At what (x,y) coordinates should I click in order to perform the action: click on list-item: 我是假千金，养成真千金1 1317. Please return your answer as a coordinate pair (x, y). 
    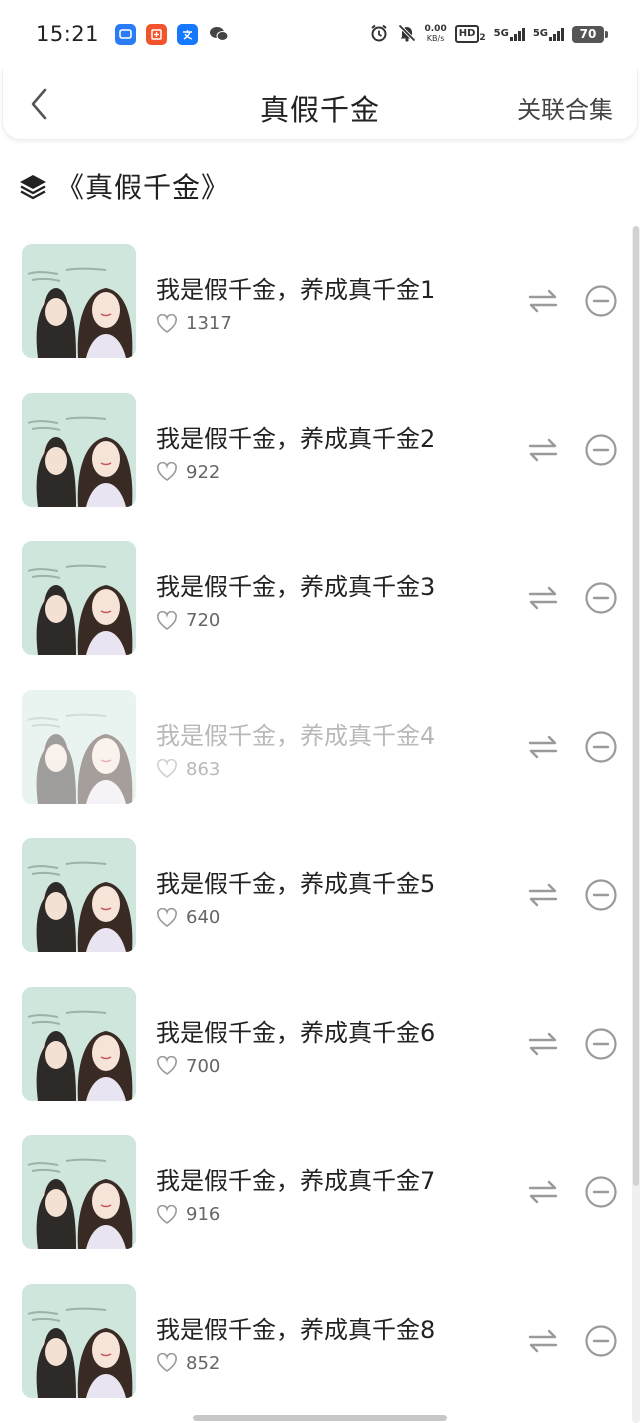
    Looking at the image, I should click on (320, 300).